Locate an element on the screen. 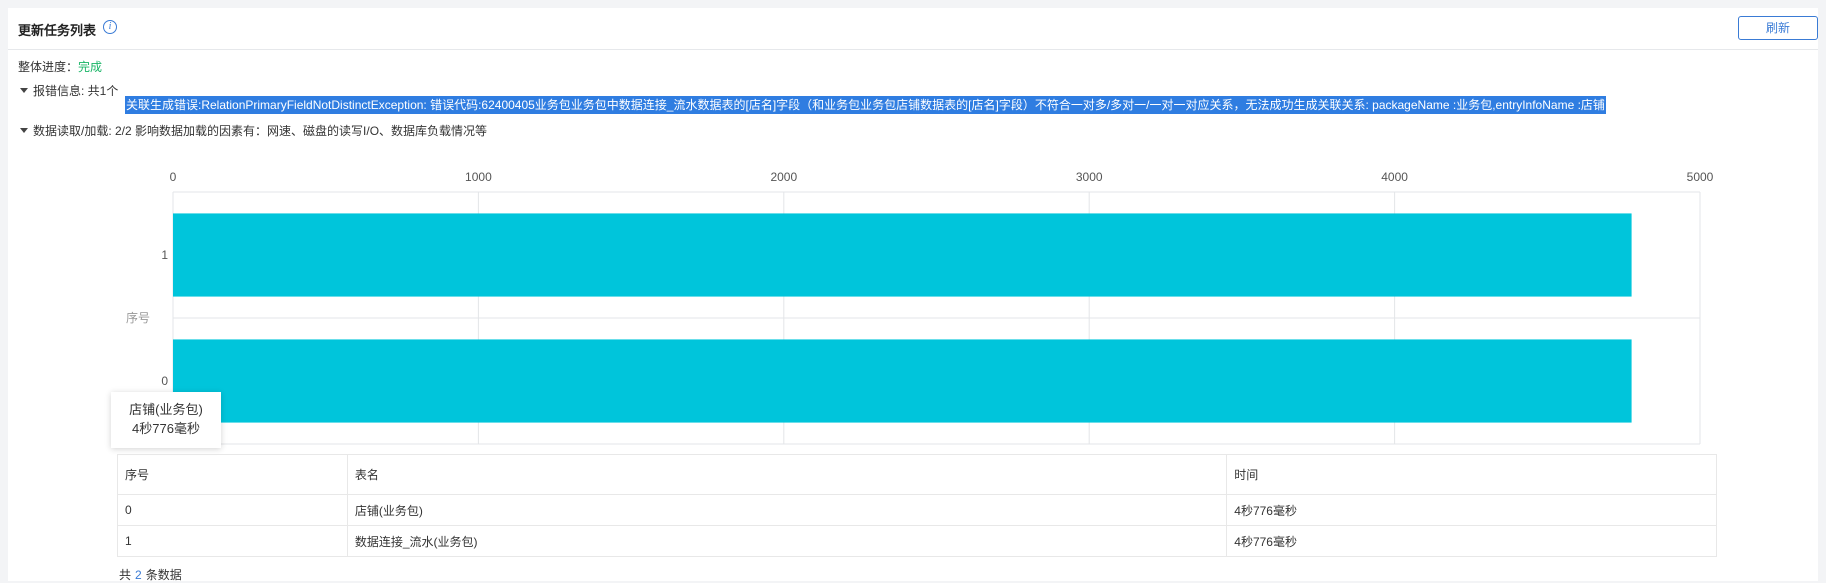 The image size is (1826, 583). footer-suffix: 条数据 is located at coordinates (163, 575).